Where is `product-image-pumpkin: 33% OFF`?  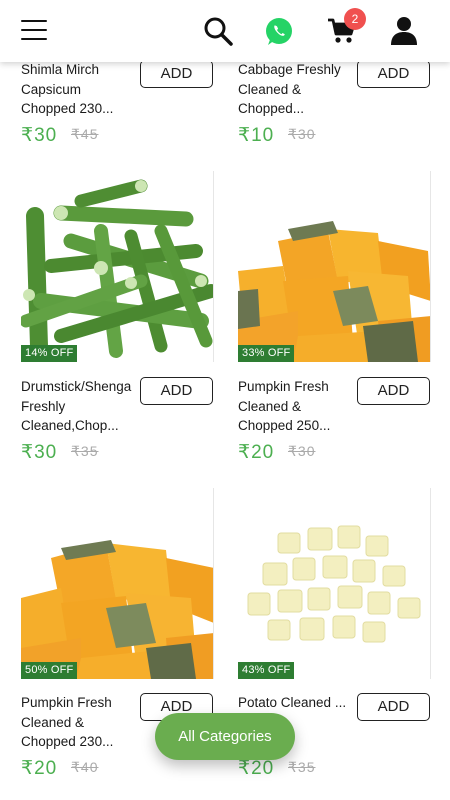
product-image-pumpkin: 33% OFF is located at coordinates (334, 266).